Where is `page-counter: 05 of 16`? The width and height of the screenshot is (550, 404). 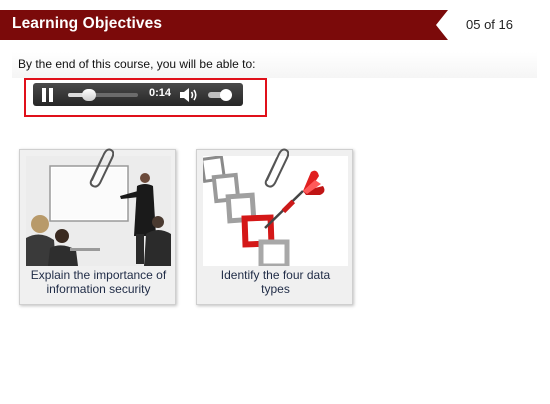 page-counter: 05 of 16 is located at coordinates (489, 24).